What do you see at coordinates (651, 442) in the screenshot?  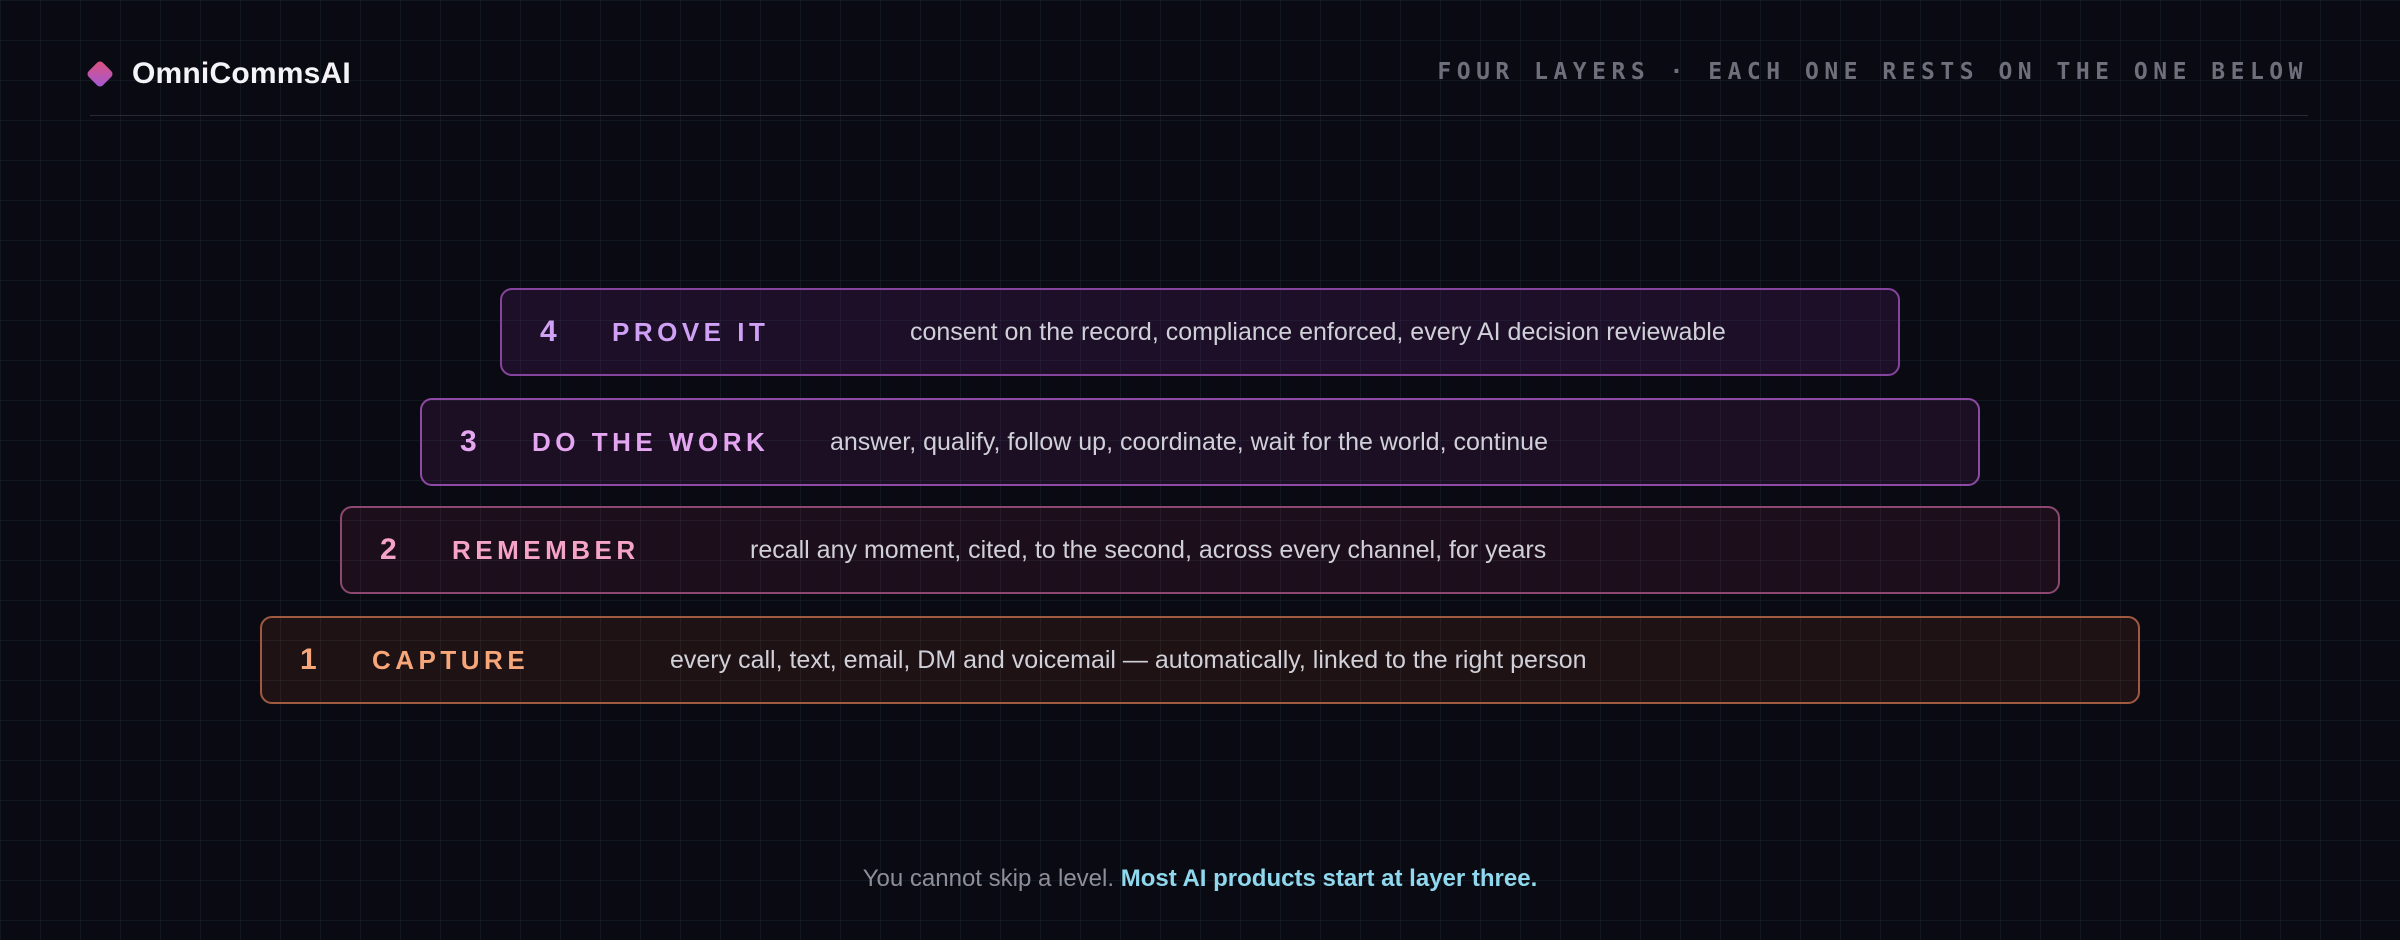 I see `layer-name: DO THE WORK` at bounding box center [651, 442].